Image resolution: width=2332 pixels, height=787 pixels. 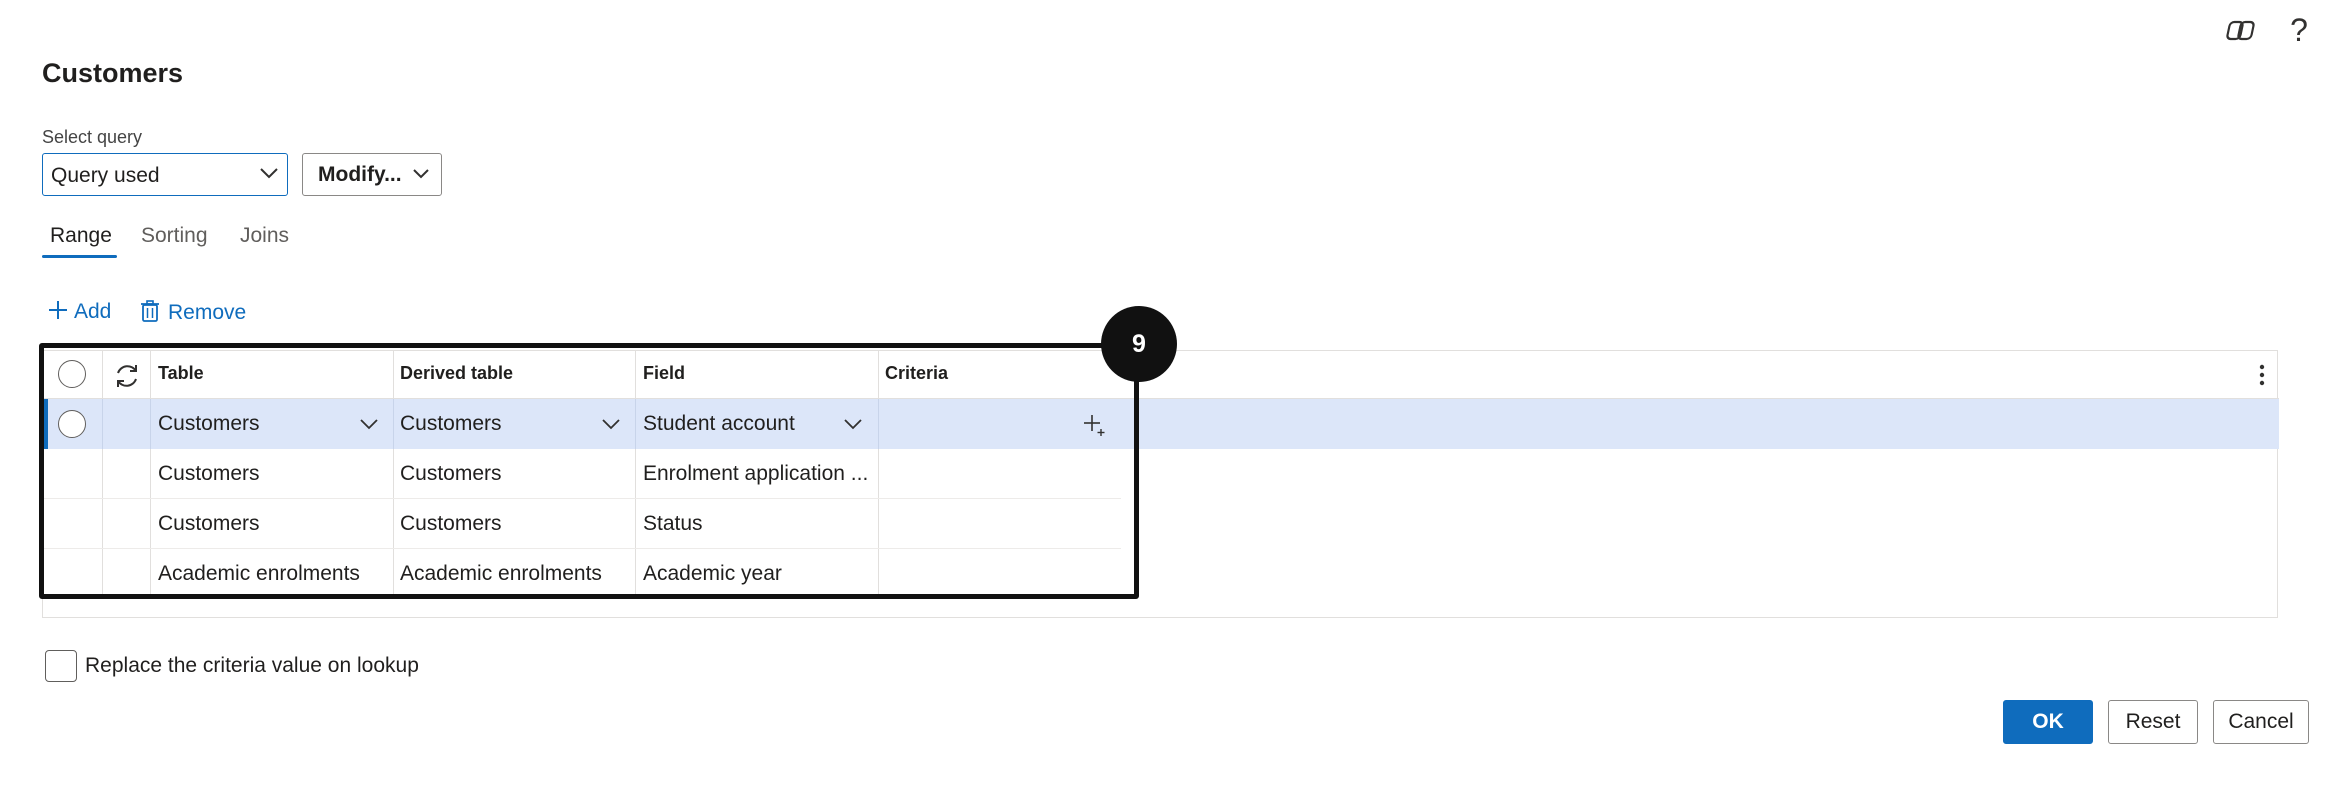 What do you see at coordinates (719, 424) in the screenshot?
I see `field-cell: Student account` at bounding box center [719, 424].